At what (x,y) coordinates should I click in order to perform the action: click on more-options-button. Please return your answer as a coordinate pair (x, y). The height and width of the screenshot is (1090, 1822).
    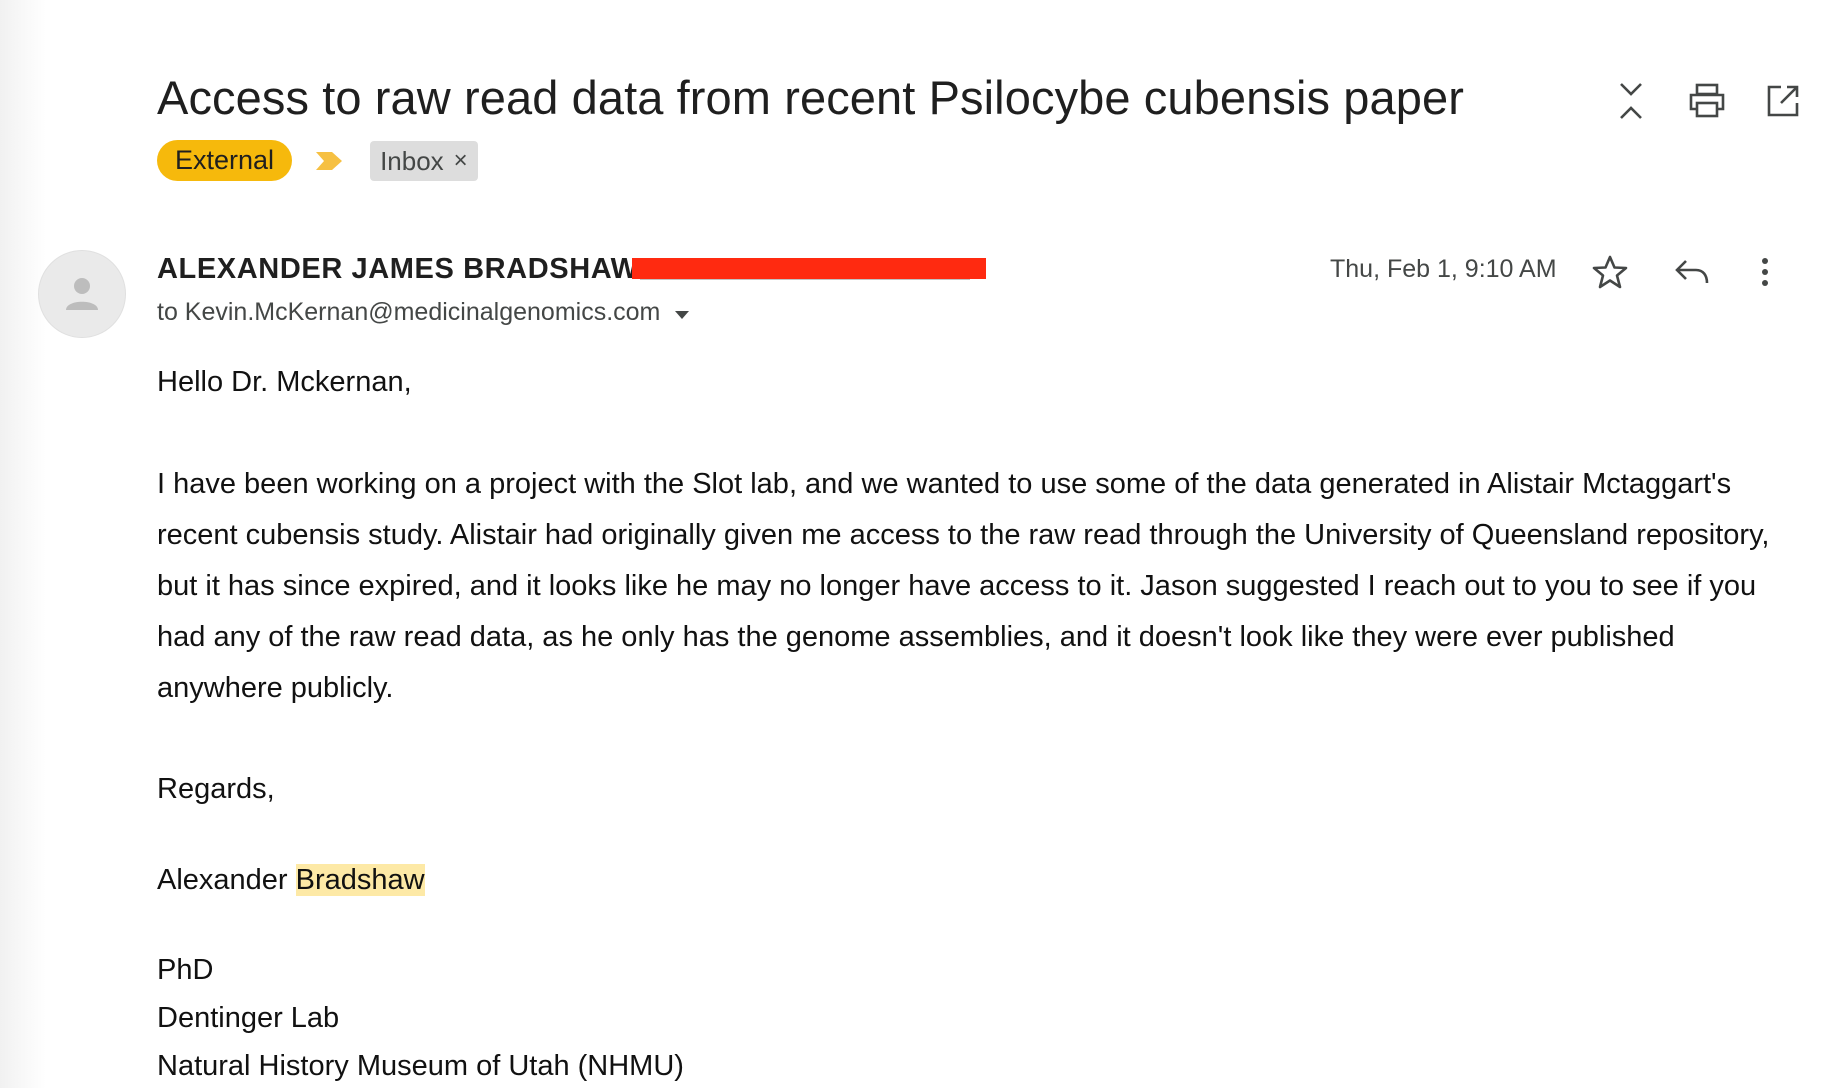
    Looking at the image, I should click on (1765, 272).